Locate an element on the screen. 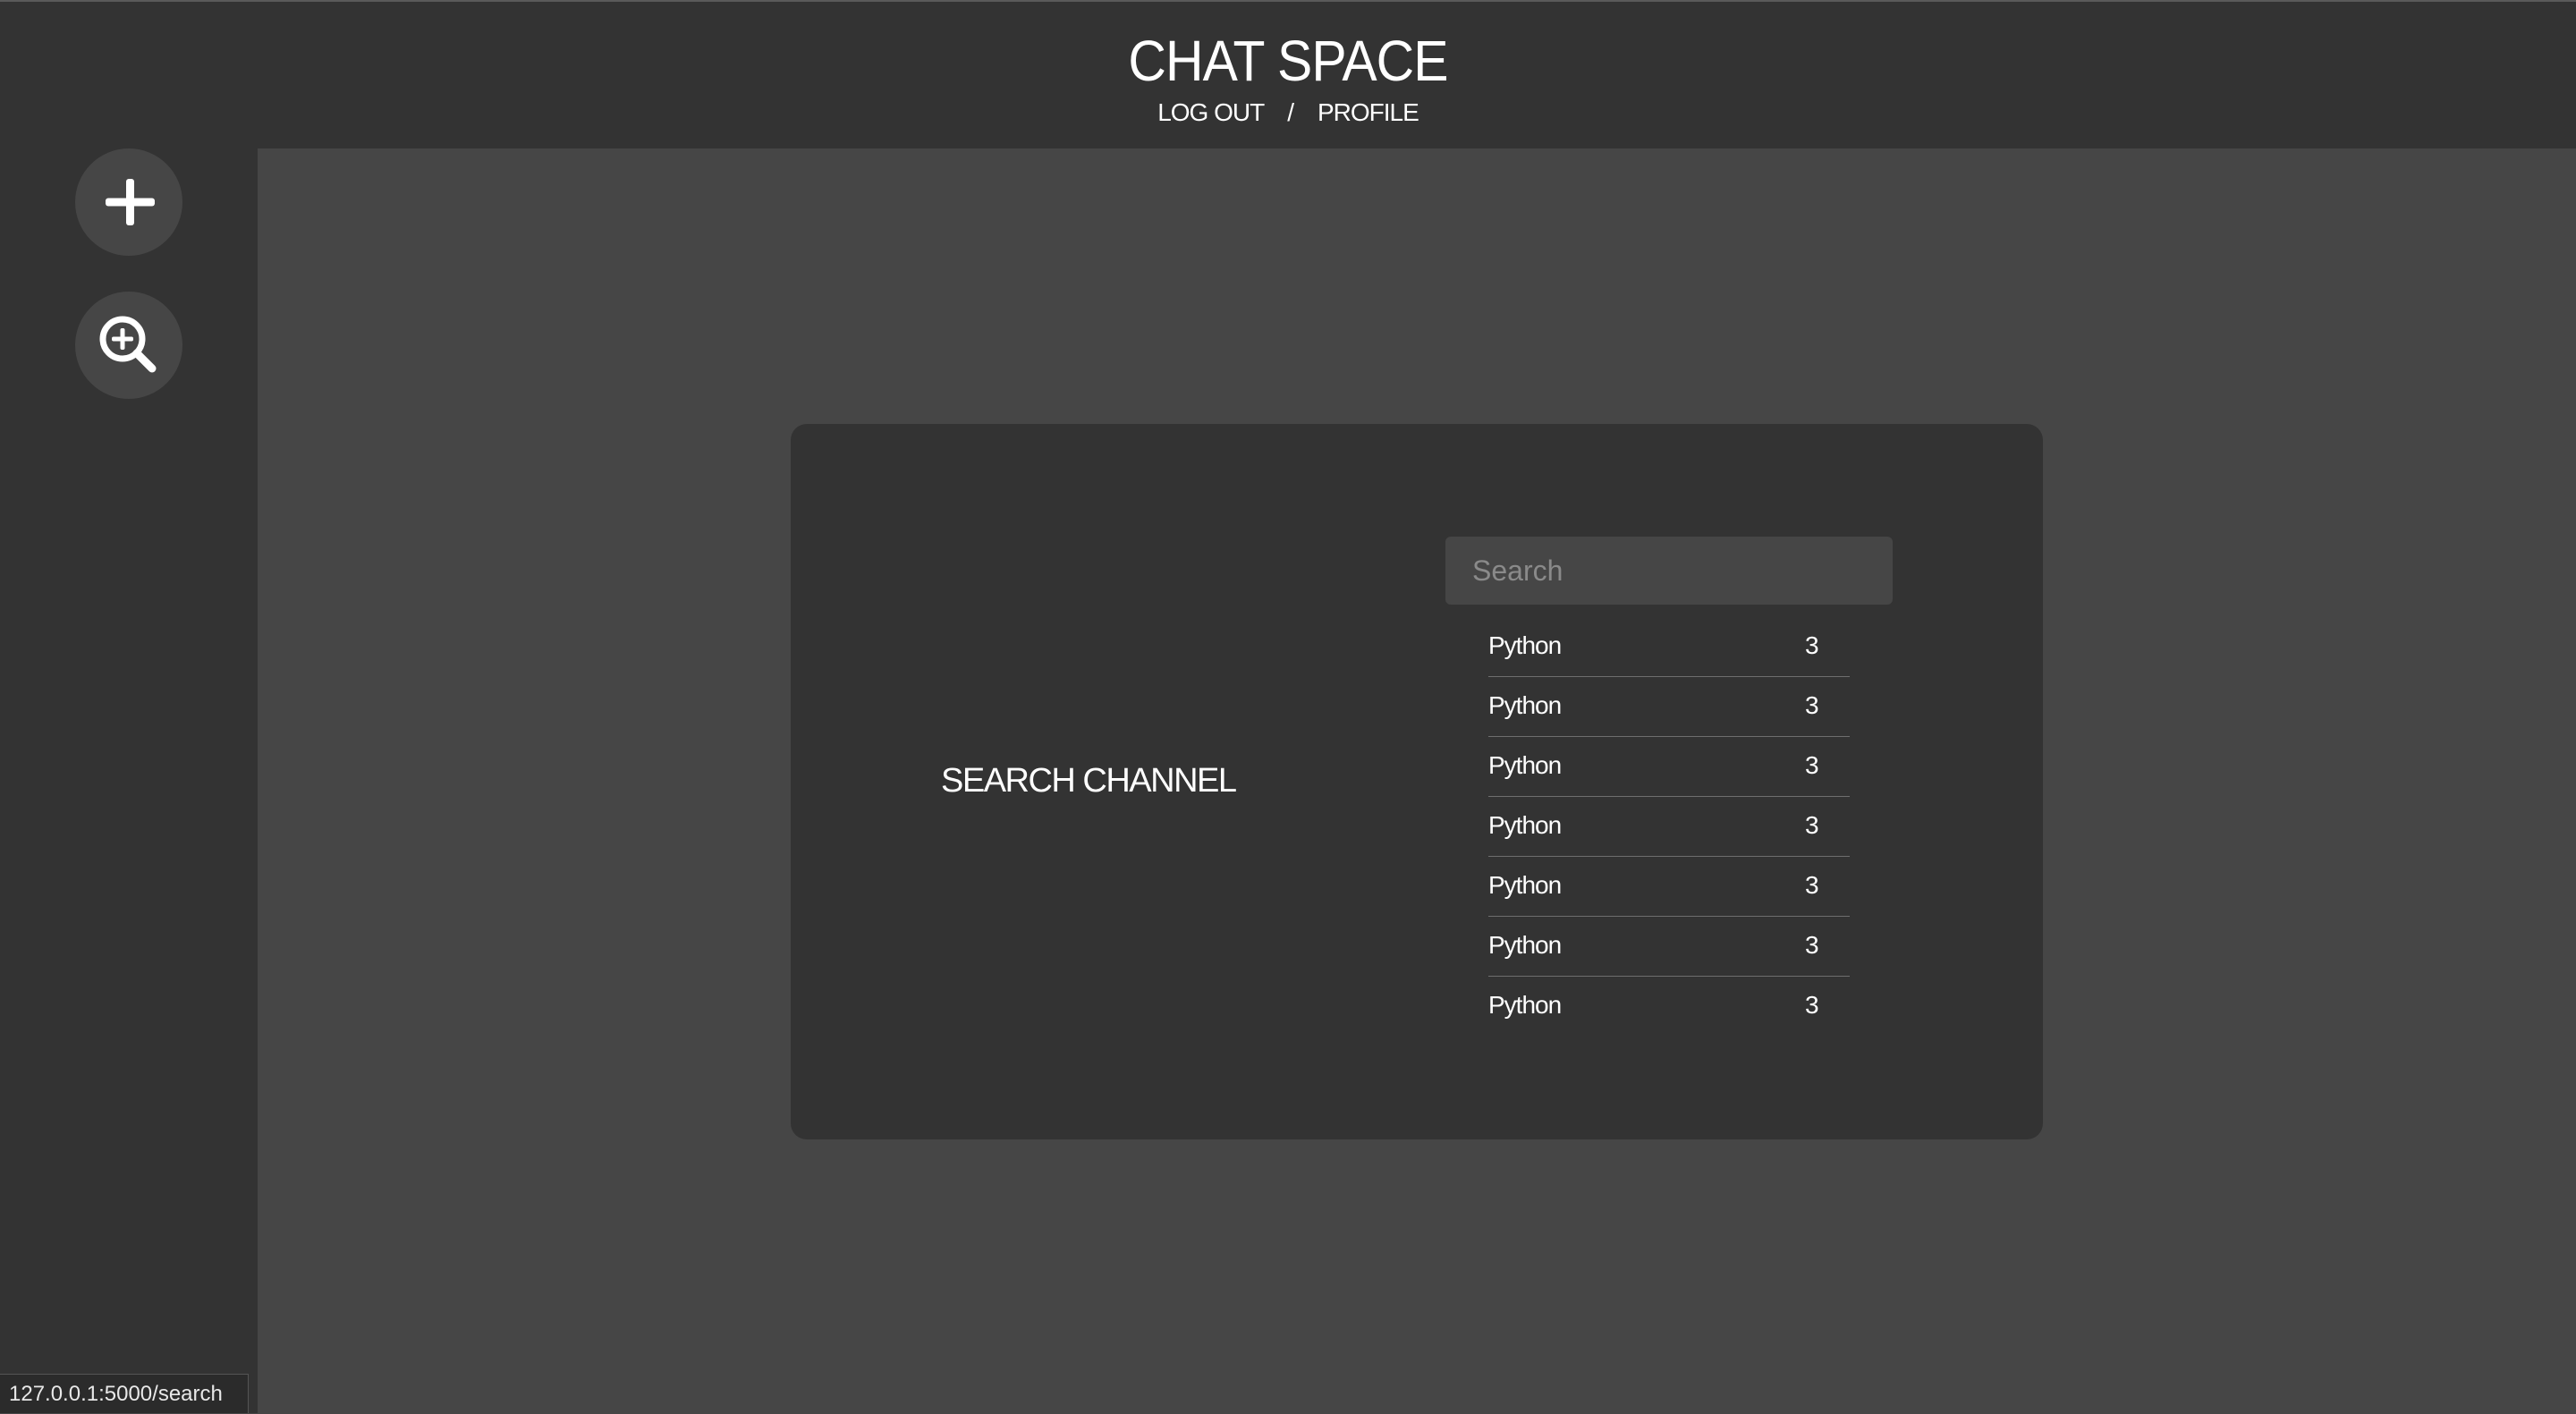 Image resolution: width=2576 pixels, height=1414 pixels. profile-link: PROFILE is located at coordinates (1368, 112).